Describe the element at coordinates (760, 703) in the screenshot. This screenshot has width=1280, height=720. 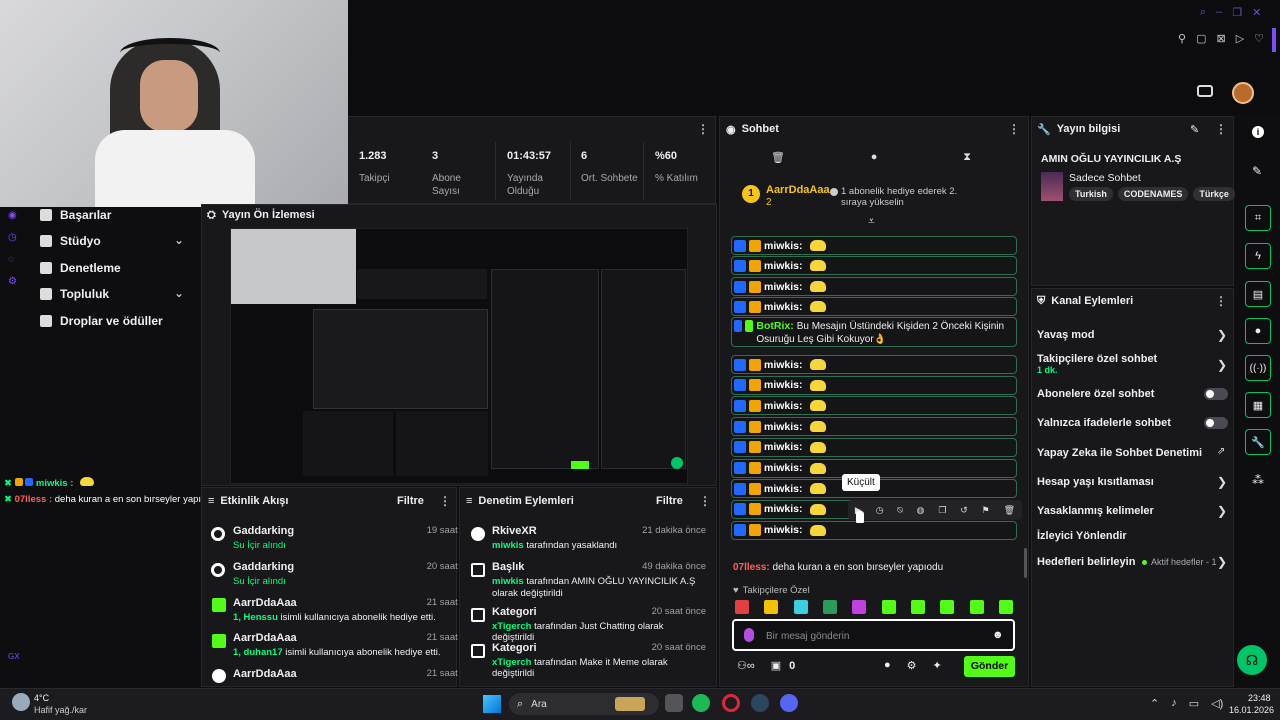
I see `steam-icon` at that location.